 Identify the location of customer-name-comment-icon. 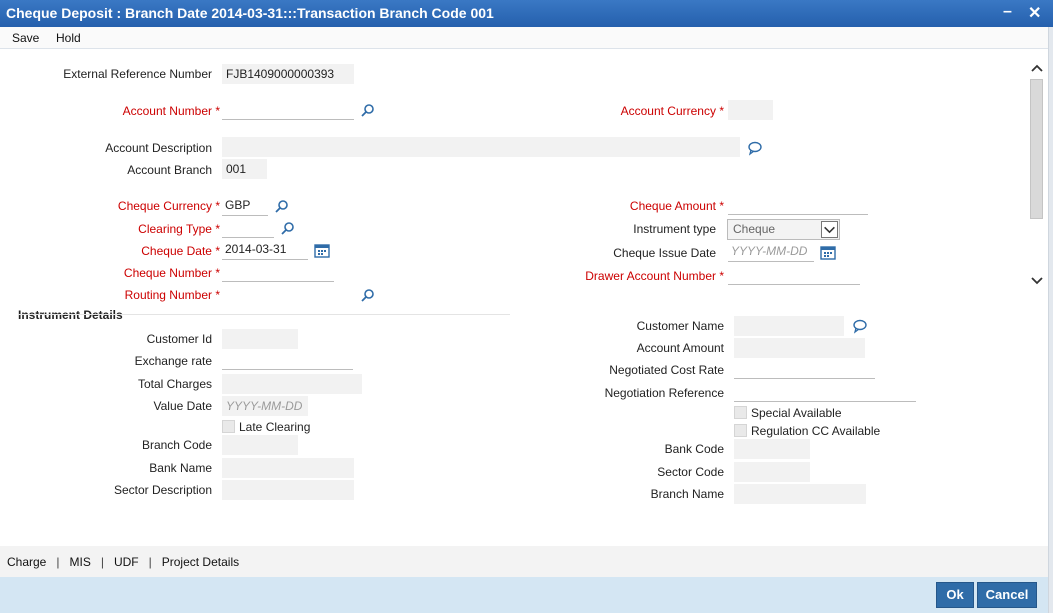
(860, 326).